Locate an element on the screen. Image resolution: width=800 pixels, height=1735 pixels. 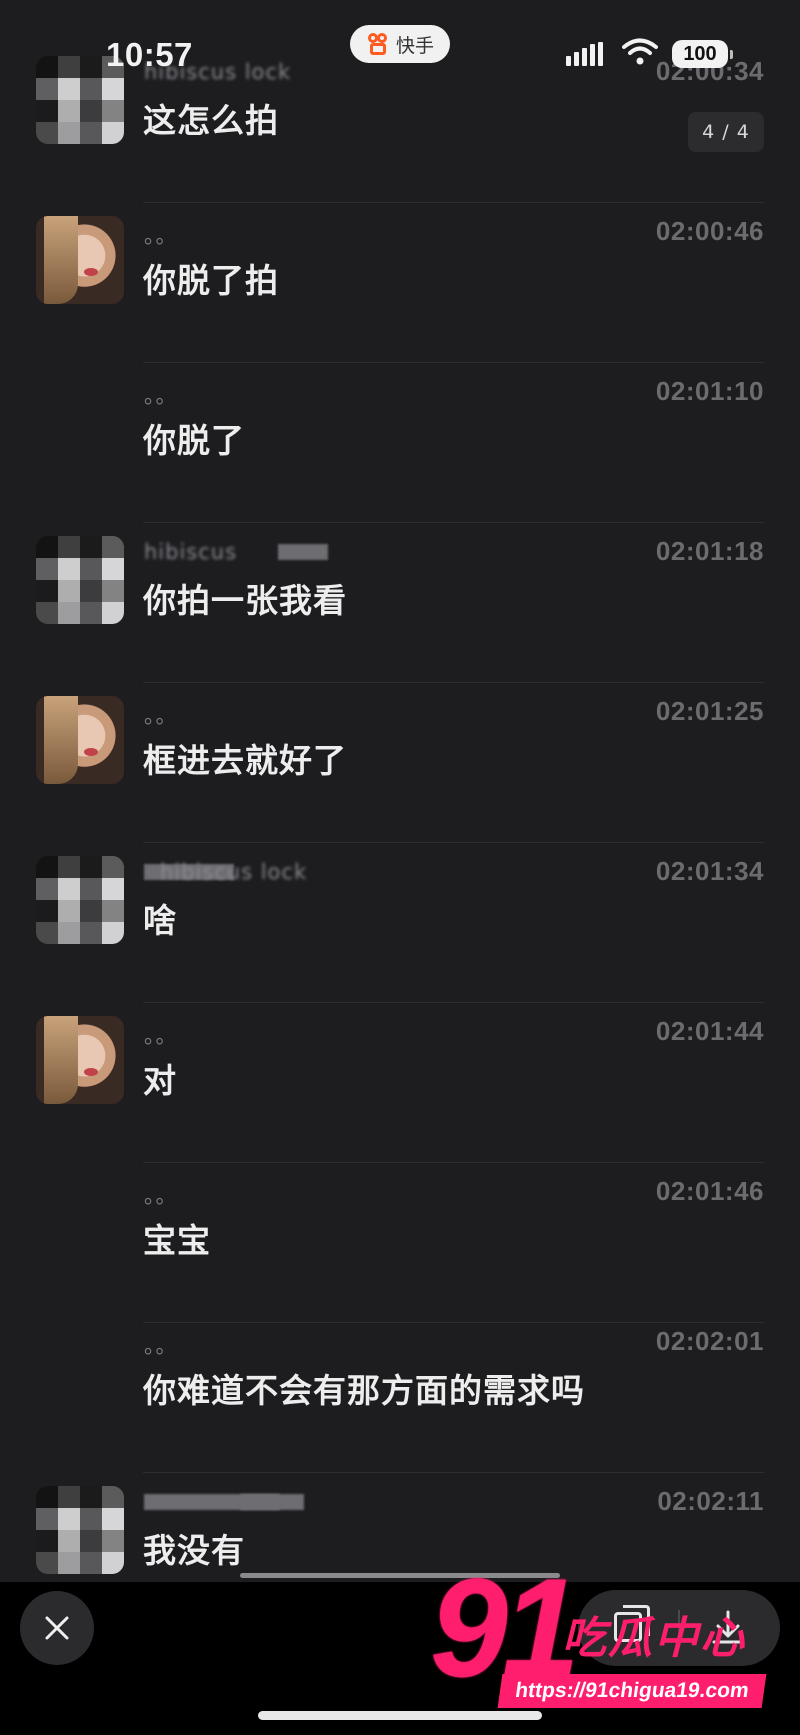
message-time: 02:01:25 is located at coordinates (709, 711).